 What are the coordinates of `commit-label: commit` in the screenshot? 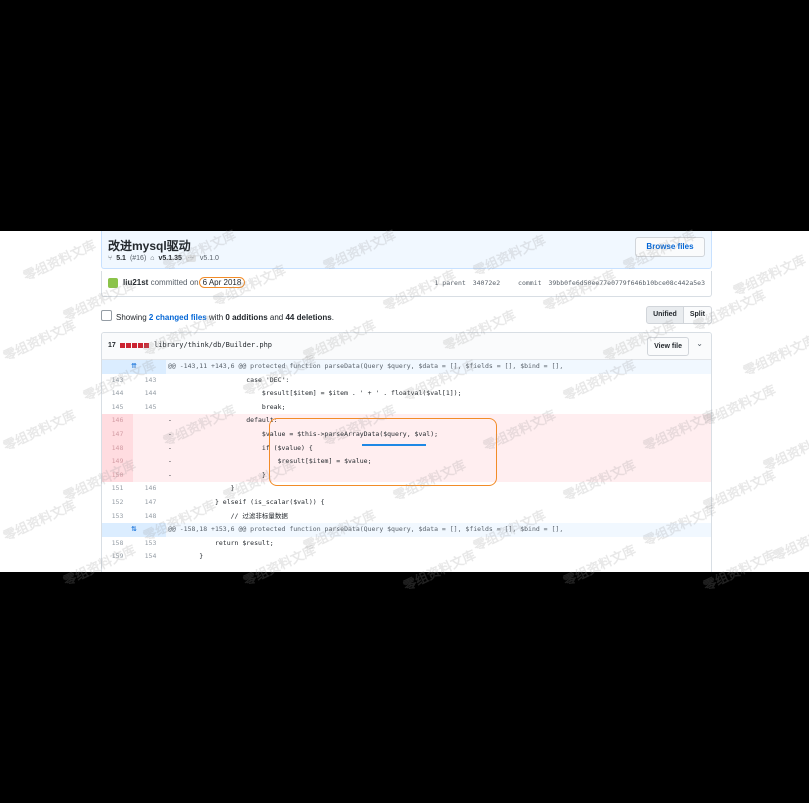 It's located at (530, 283).